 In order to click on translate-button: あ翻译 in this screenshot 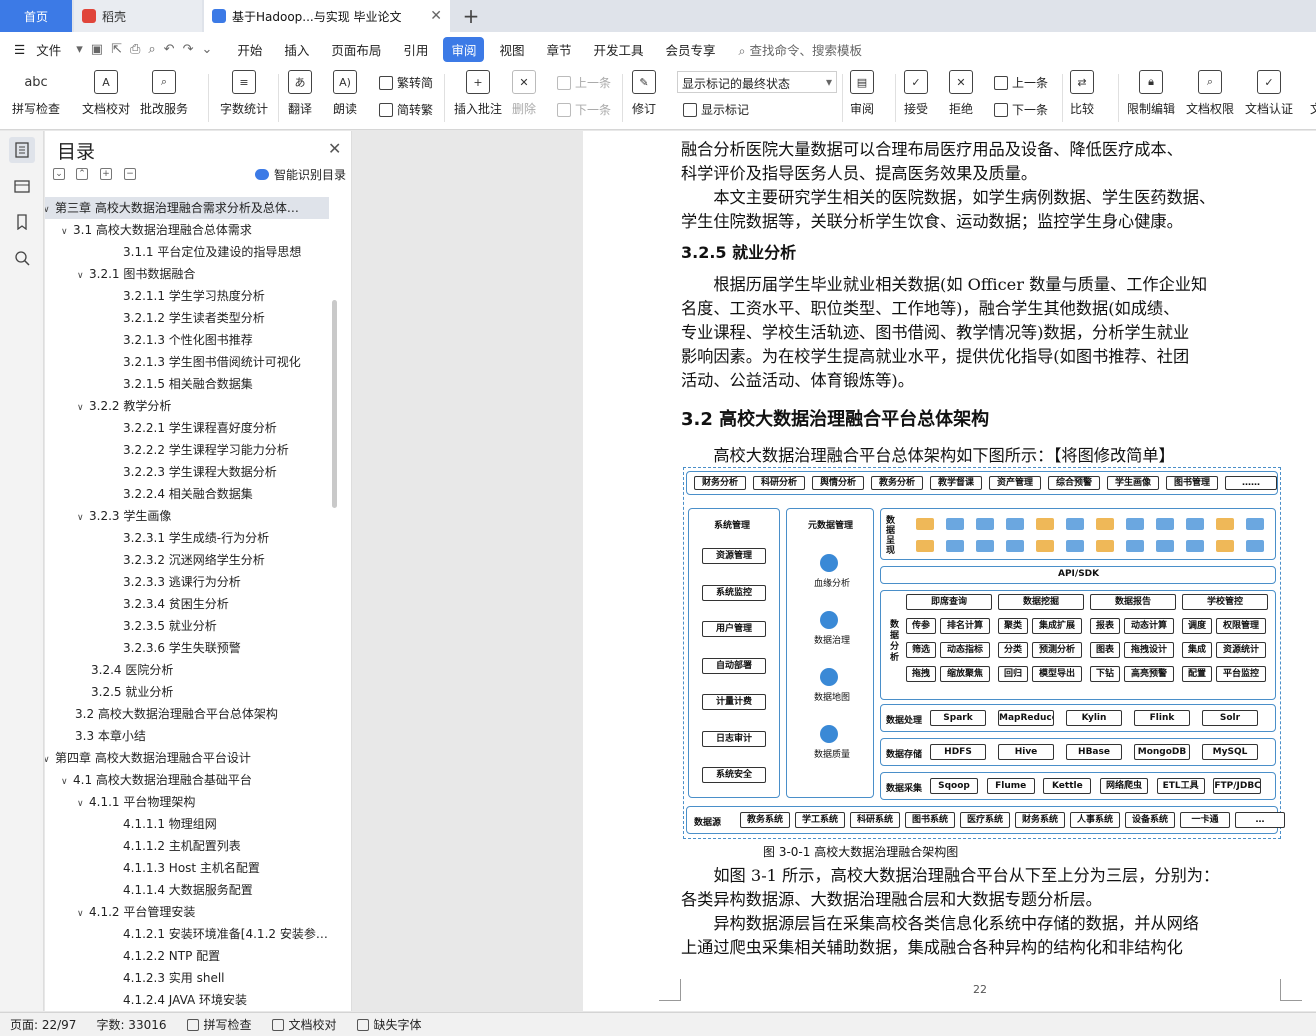, I will do `click(300, 93)`.